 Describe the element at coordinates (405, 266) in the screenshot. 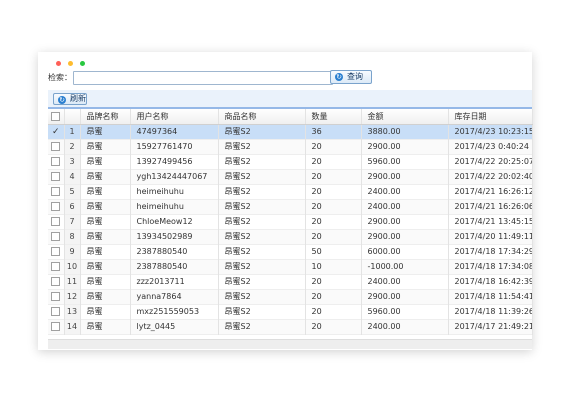

I see `cell-amount: -1000.00` at that location.